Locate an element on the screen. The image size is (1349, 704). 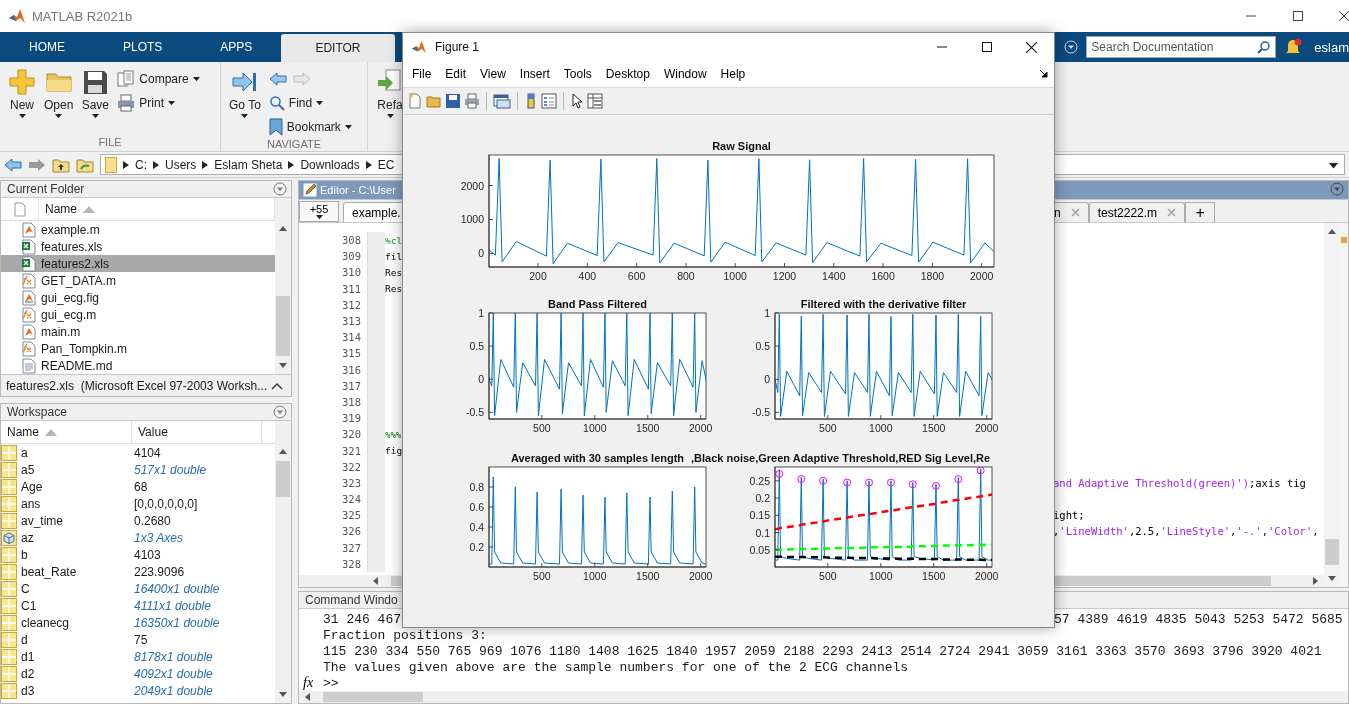
menu-item: View is located at coordinates (493, 74).